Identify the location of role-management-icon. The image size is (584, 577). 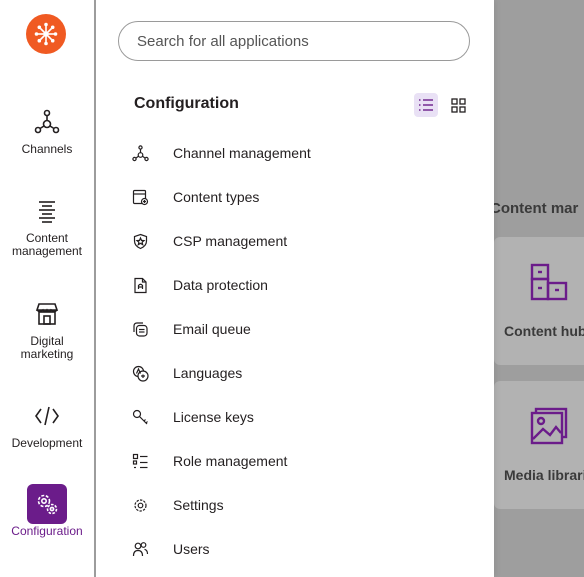
(141, 461).